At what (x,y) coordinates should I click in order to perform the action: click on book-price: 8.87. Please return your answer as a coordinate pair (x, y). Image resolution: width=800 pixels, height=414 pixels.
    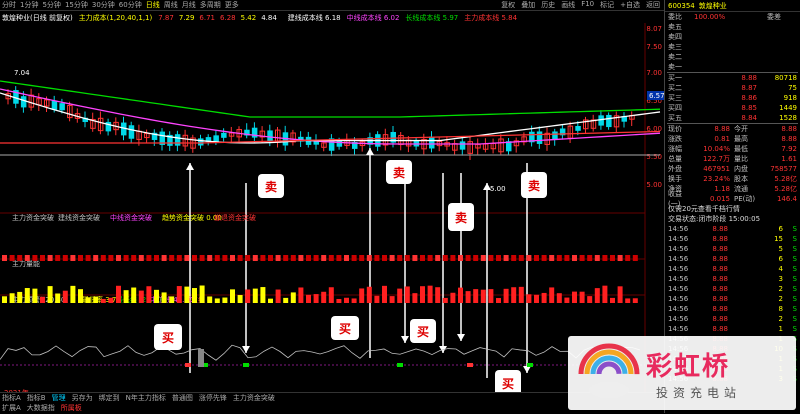
    Looking at the image, I should click on (749, 88).